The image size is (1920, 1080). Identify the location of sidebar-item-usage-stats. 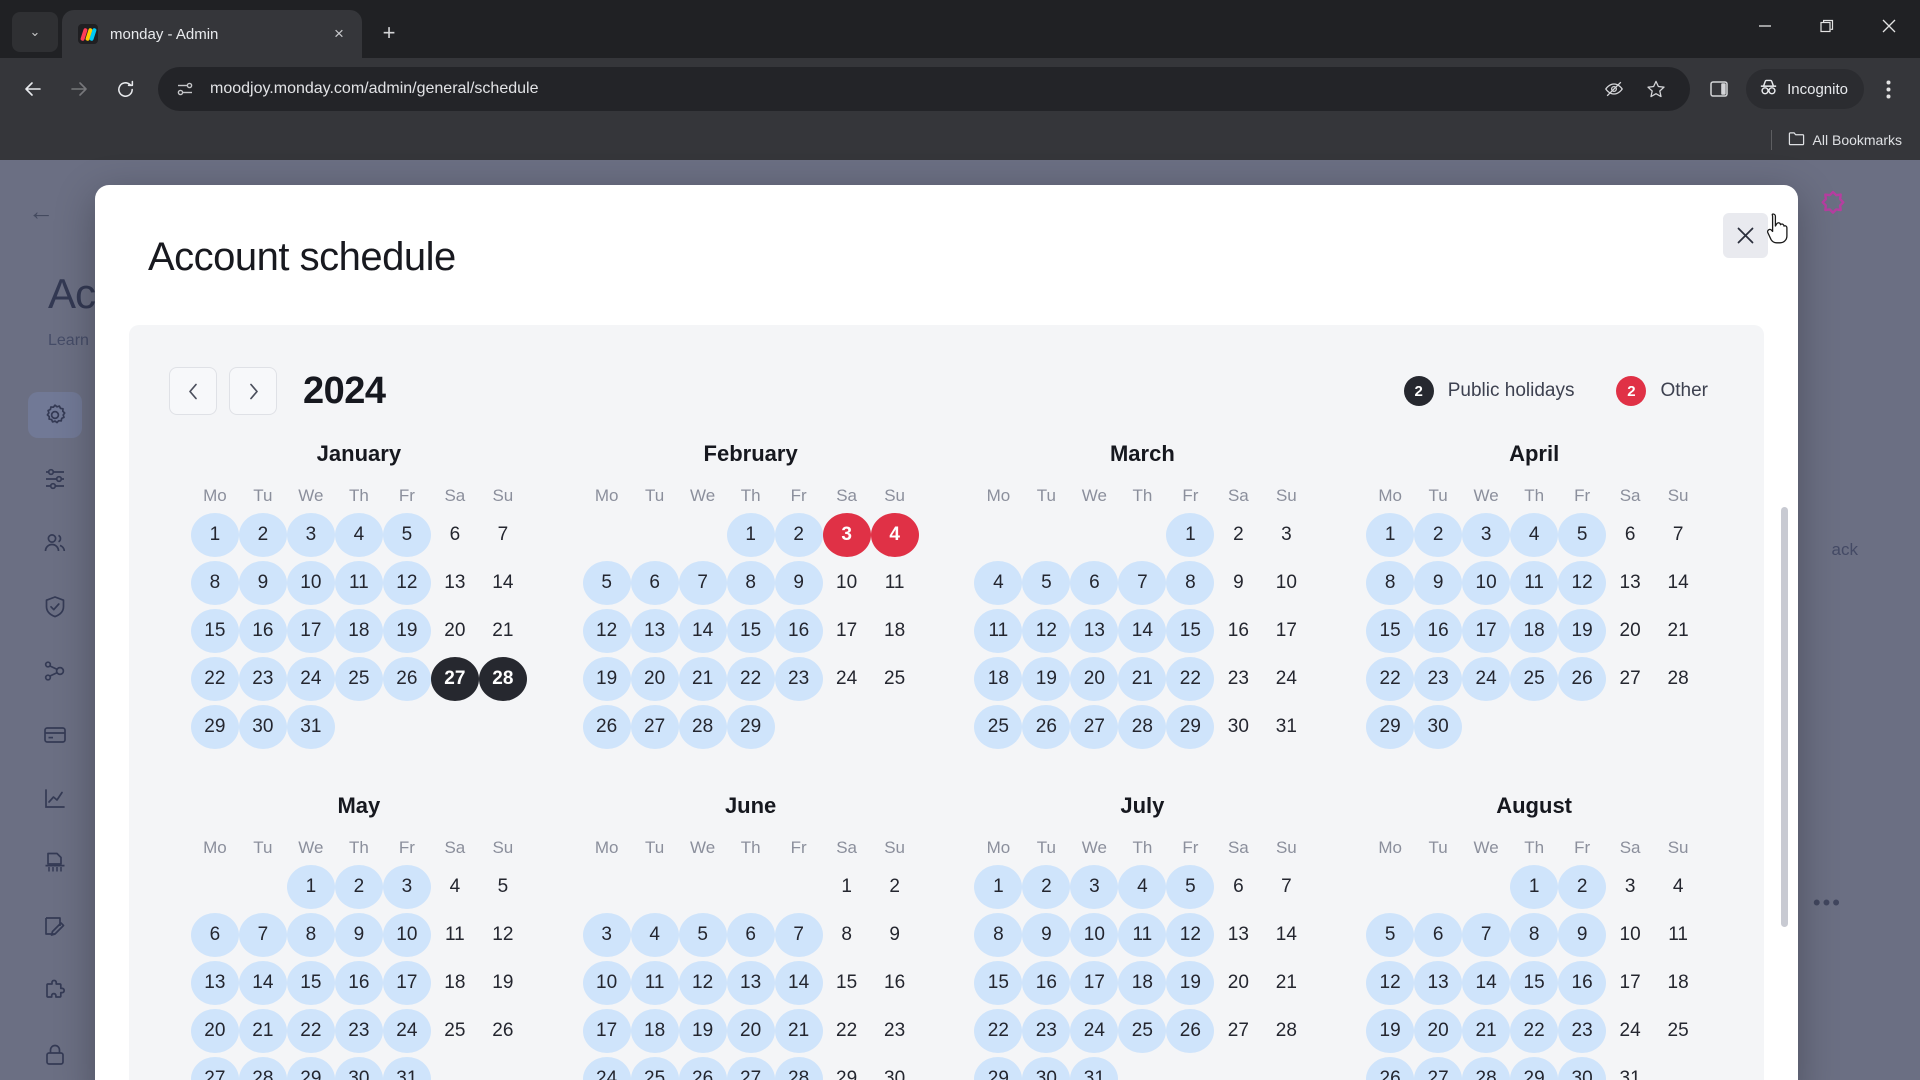
(55, 799).